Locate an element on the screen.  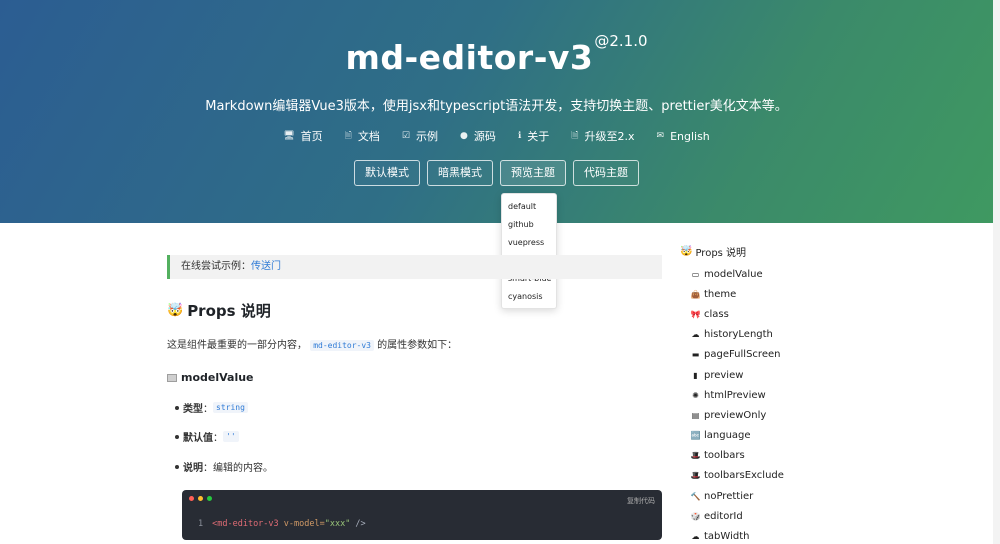
toc-item-toolbarsexclude: 🎩 toolbarsExclude is located at coordinates (760, 476).